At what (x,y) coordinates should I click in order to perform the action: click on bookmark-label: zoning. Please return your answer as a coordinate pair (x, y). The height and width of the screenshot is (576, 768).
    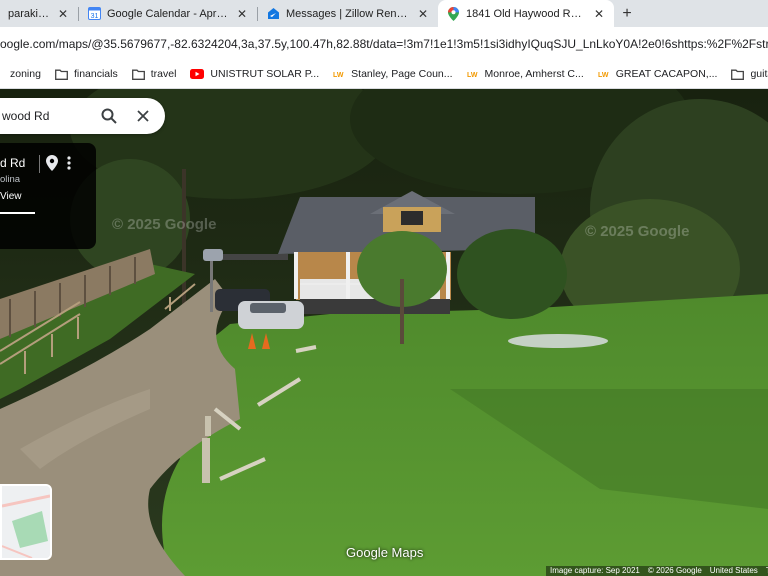
    Looking at the image, I should click on (25, 74).